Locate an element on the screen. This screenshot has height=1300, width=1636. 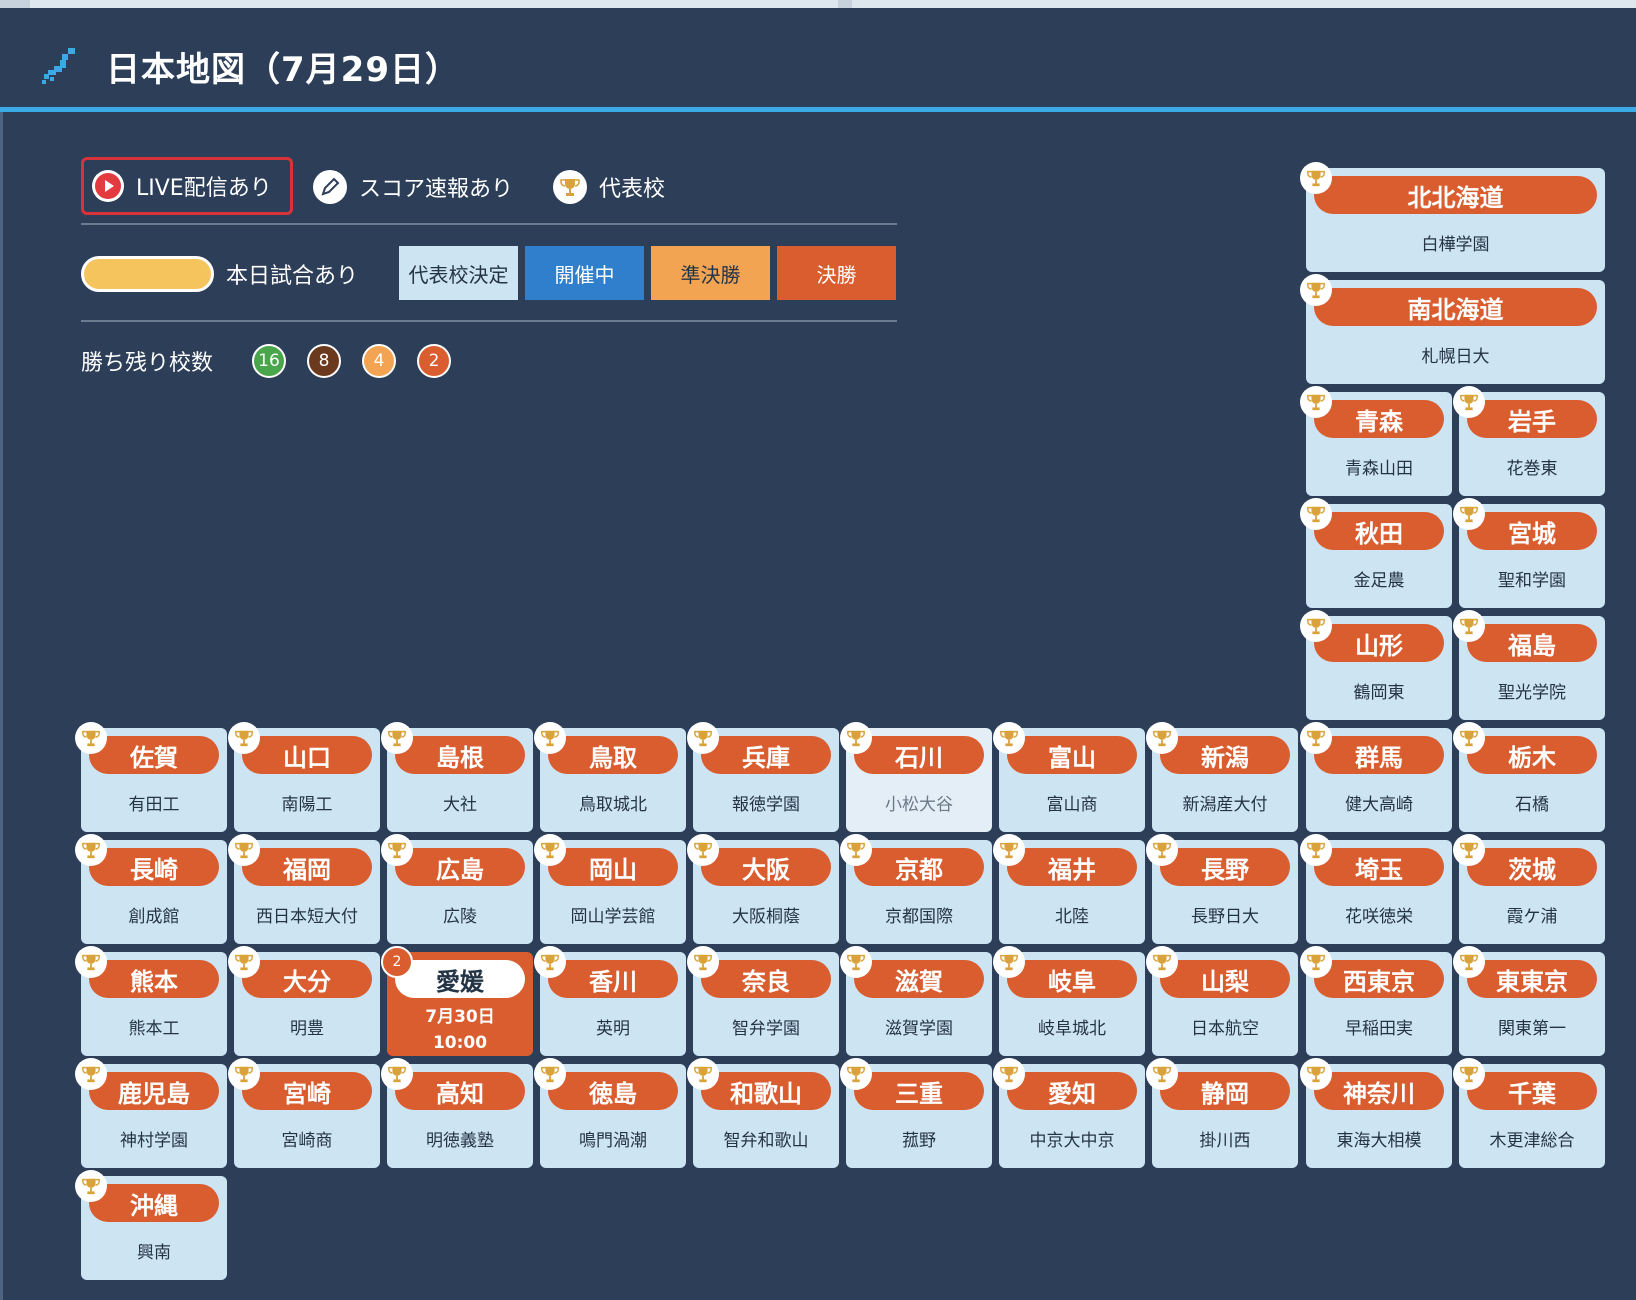
prefecture-card: 秋田 金足農 is located at coordinates (1376, 553).